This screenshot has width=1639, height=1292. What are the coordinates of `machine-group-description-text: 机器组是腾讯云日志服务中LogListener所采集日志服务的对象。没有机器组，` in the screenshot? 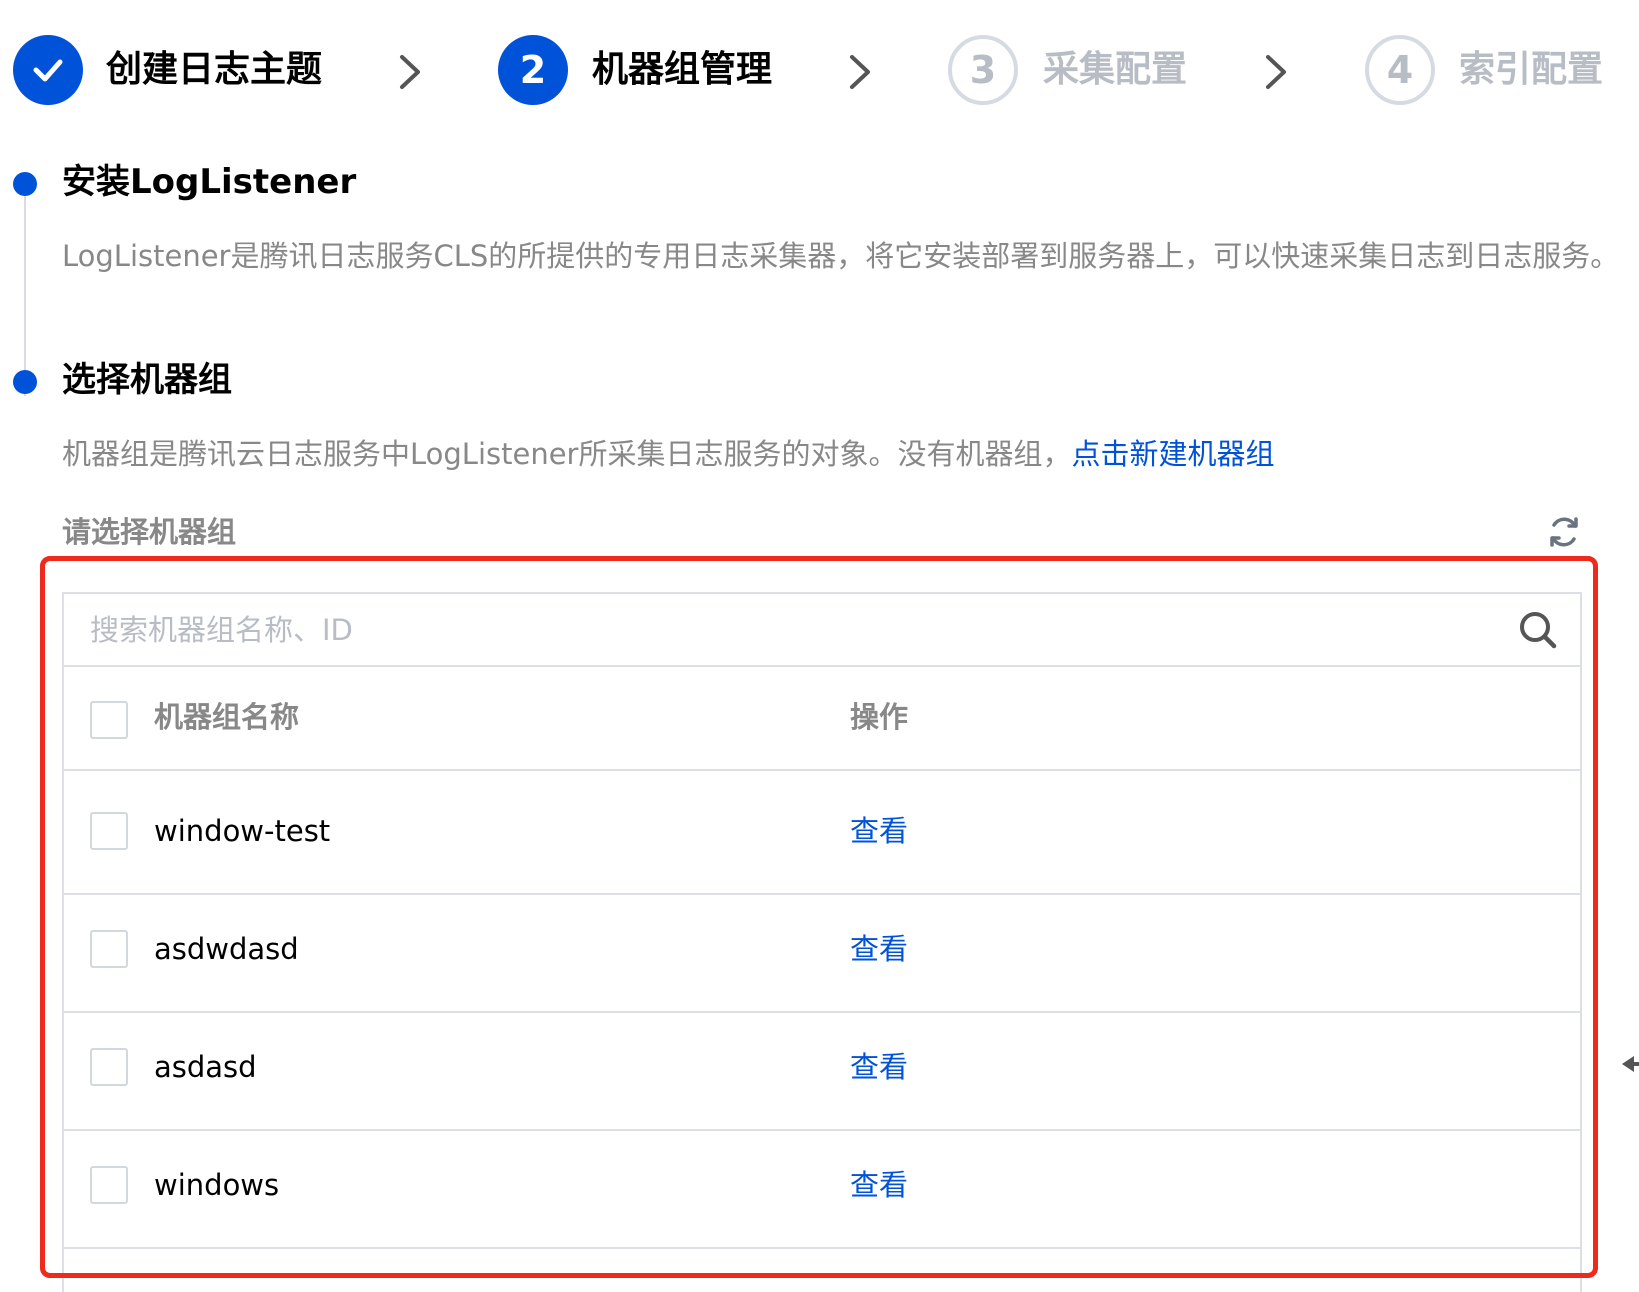 It's located at (567, 454).